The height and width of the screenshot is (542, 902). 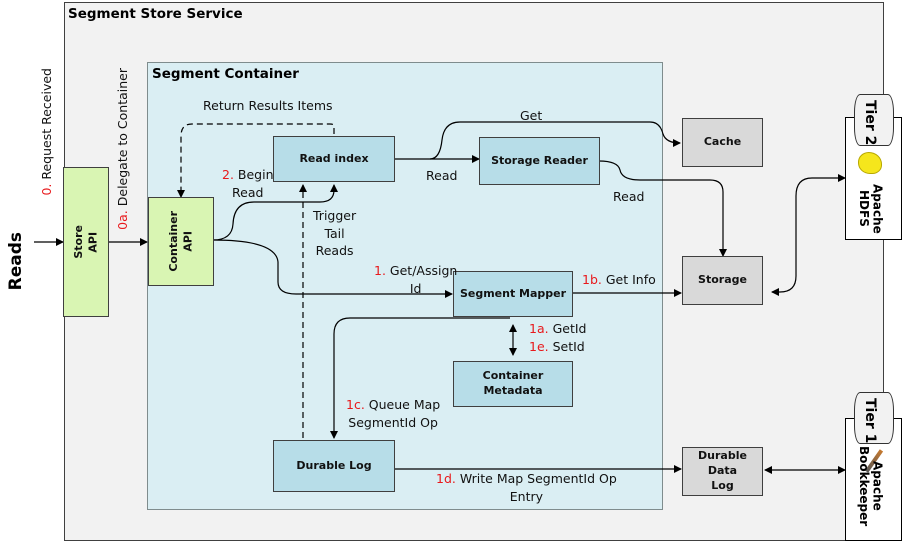 I want to click on step-num: 1a., so click(x=539, y=328).